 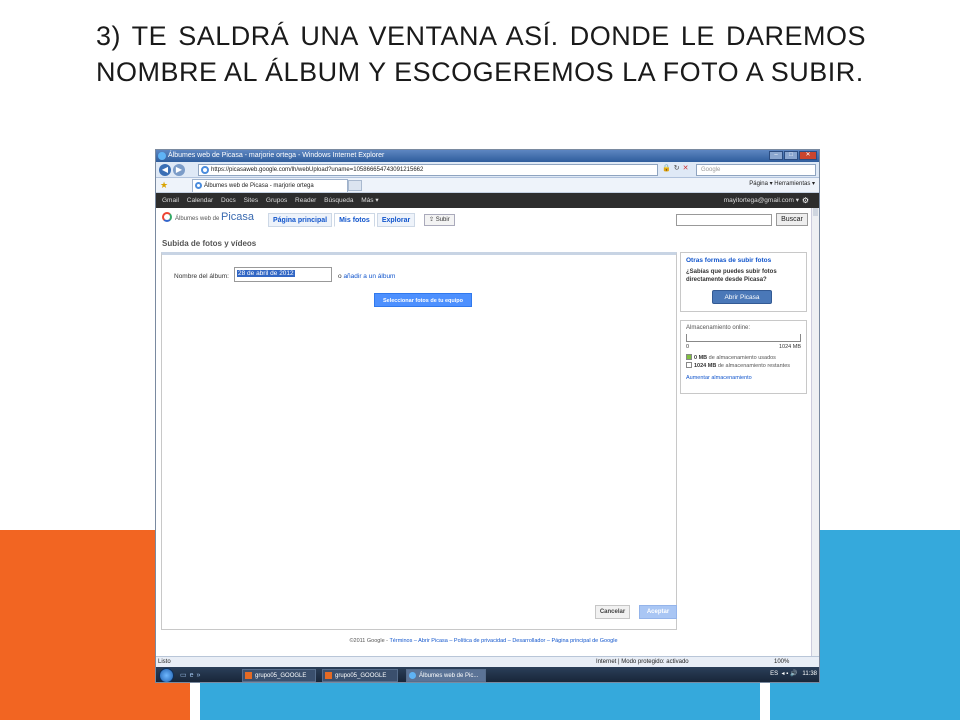 I want to click on tab-pagina-principal: Página principal, so click(x=300, y=220).